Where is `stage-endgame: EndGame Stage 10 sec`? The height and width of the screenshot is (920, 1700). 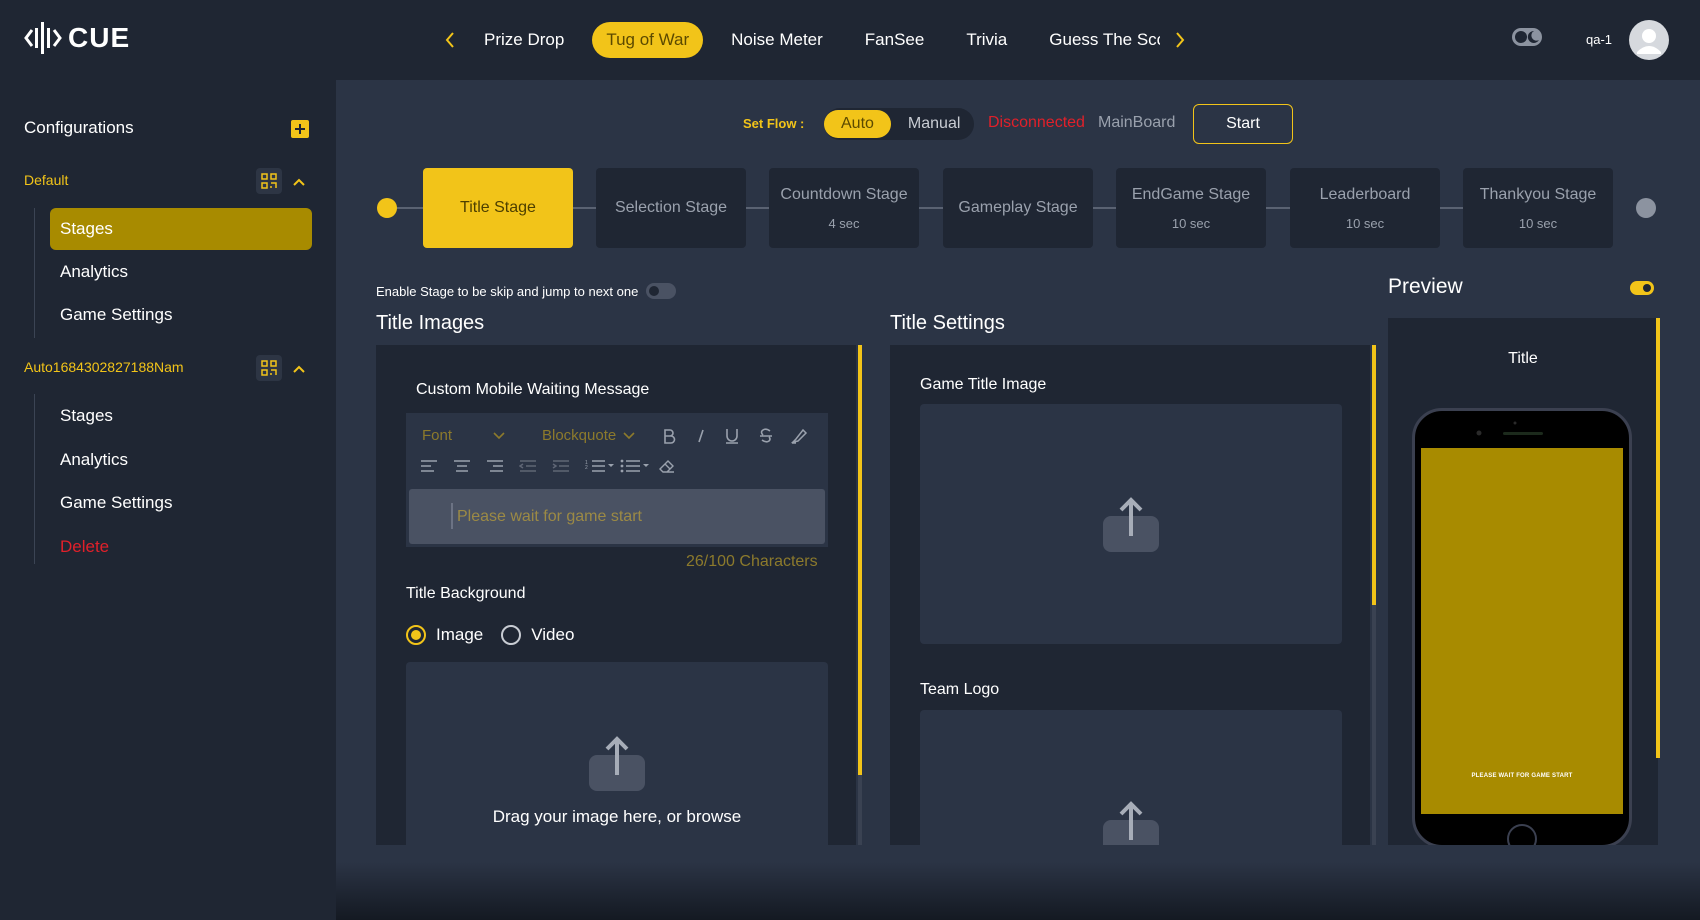 stage-endgame: EndGame Stage 10 sec is located at coordinates (1191, 208).